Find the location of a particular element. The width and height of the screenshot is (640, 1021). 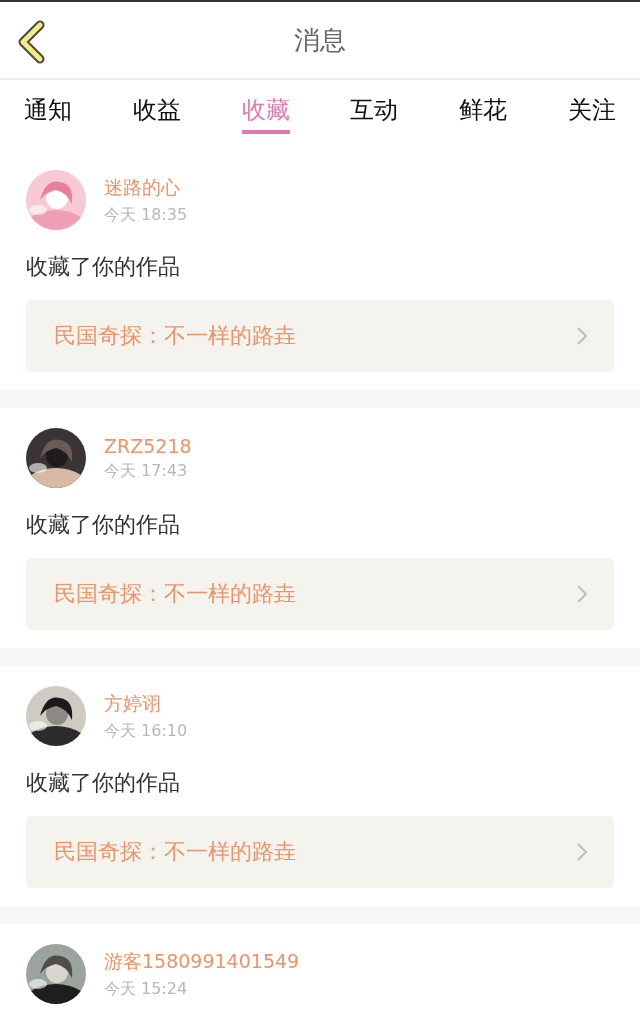

message-time: 今天 17:43 is located at coordinates (146, 471).